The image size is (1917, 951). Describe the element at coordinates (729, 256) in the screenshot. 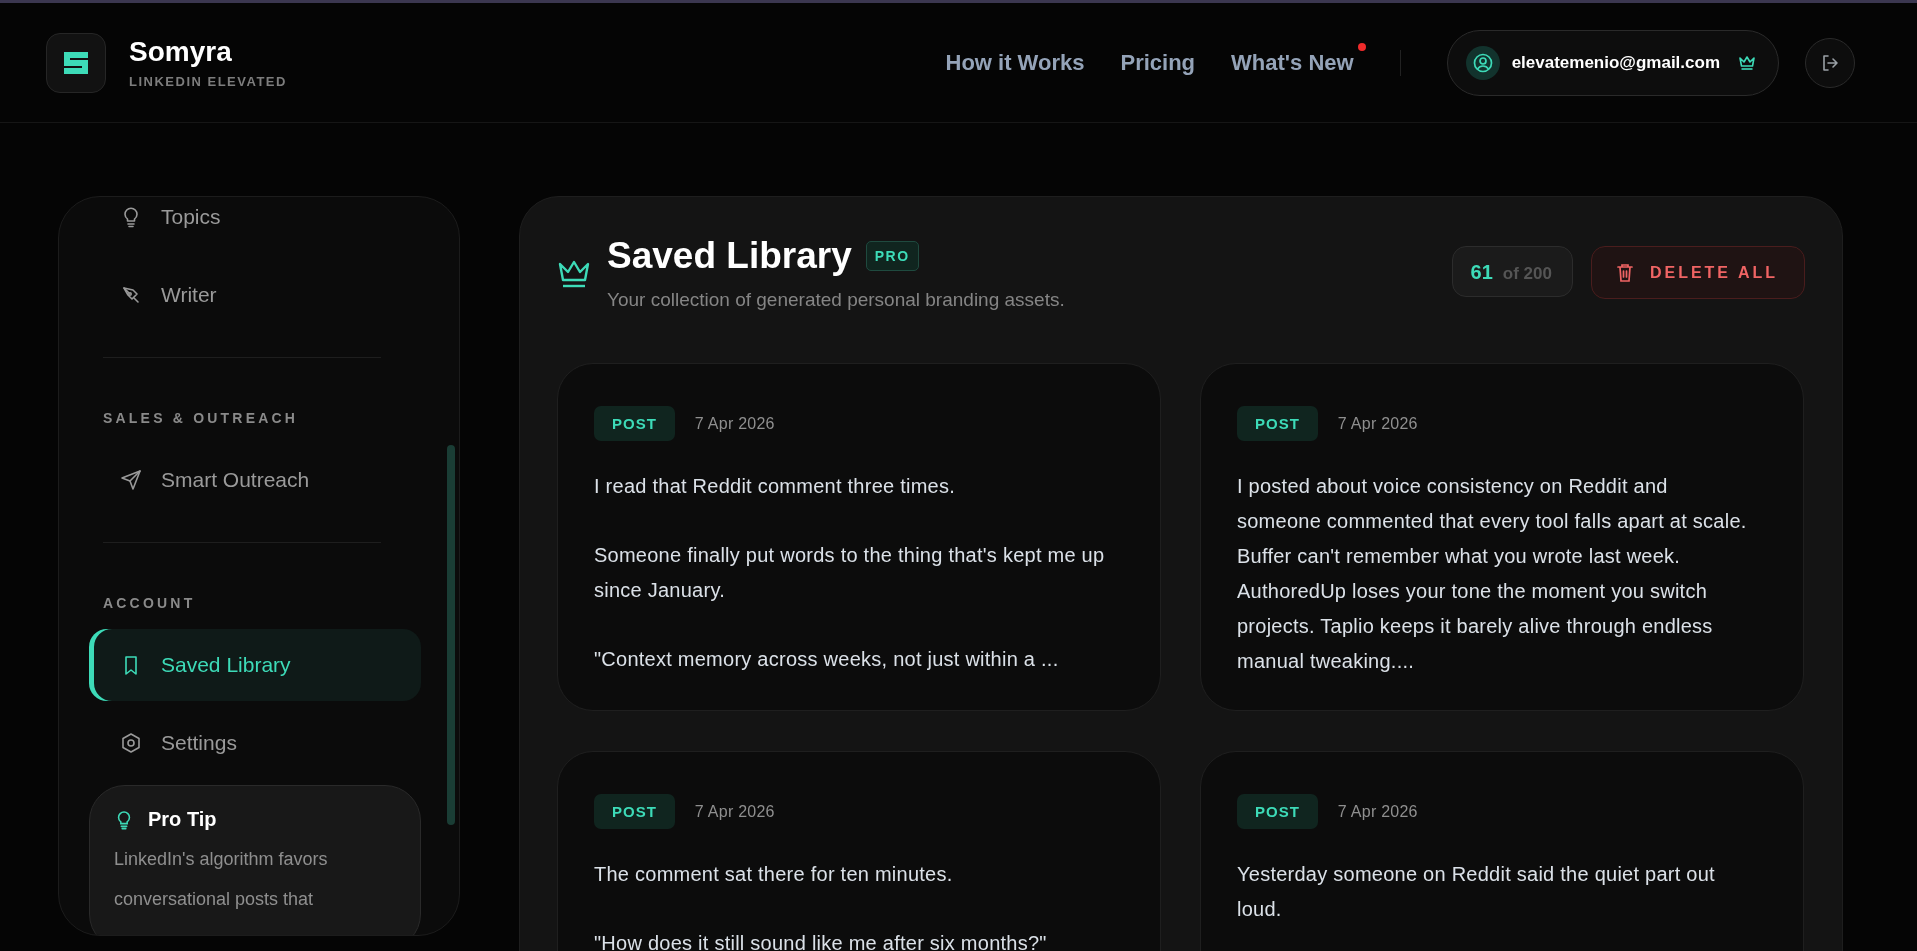

I see `page-title: Saved Library` at that location.